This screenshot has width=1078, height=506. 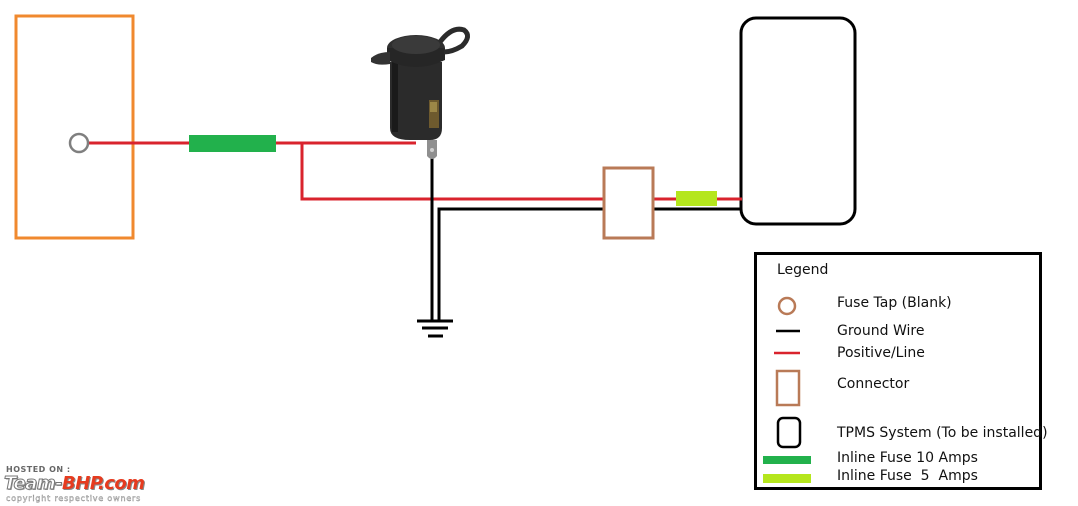 What do you see at coordinates (628, 203) in the screenshot?
I see `connector` at bounding box center [628, 203].